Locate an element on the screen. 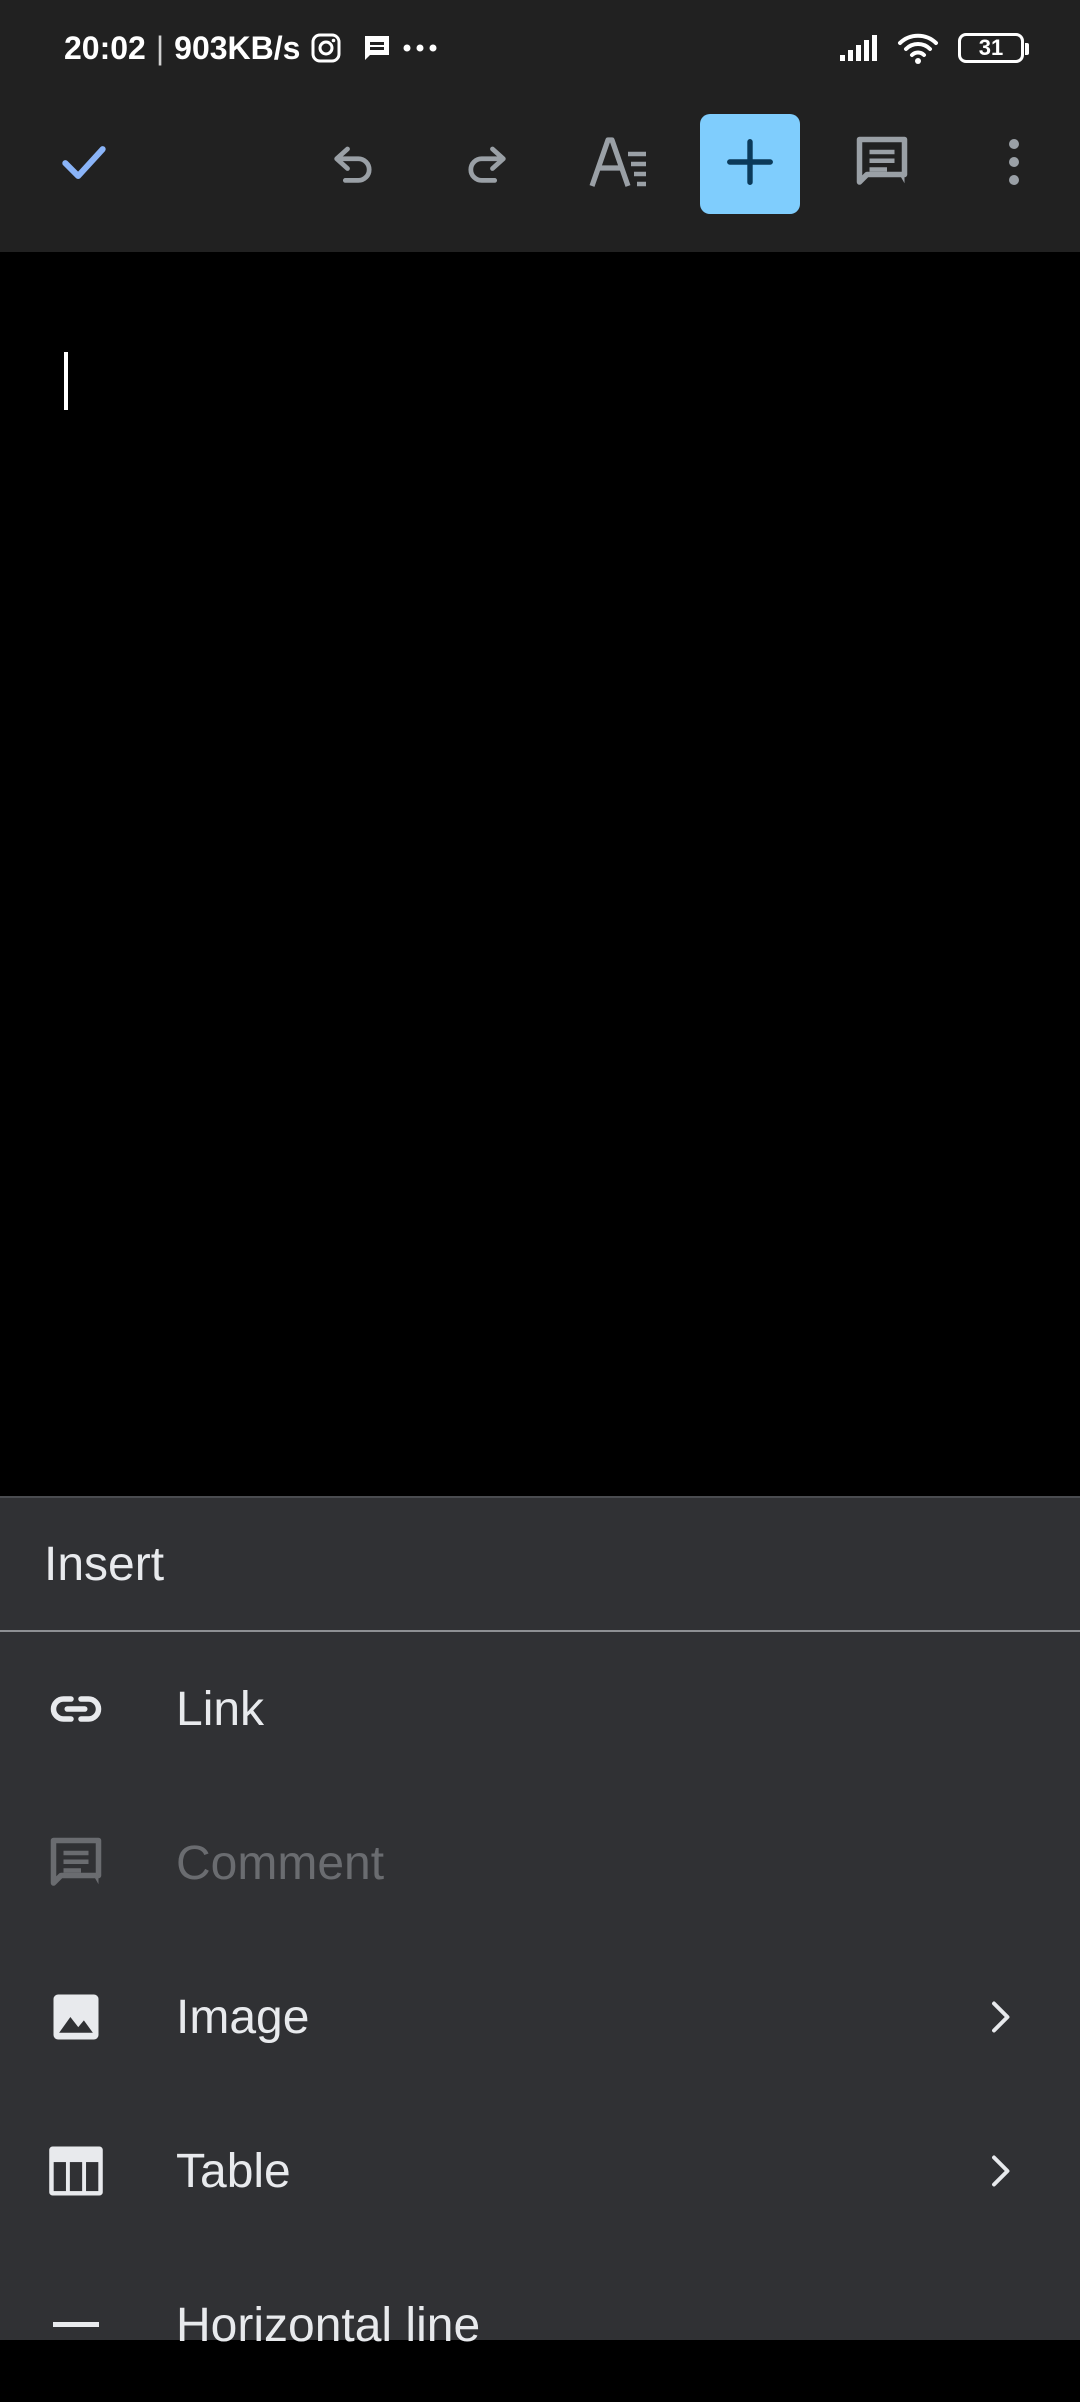 This screenshot has height=2402, width=1080. menu-item-comment: Comment is located at coordinates (540, 1863).